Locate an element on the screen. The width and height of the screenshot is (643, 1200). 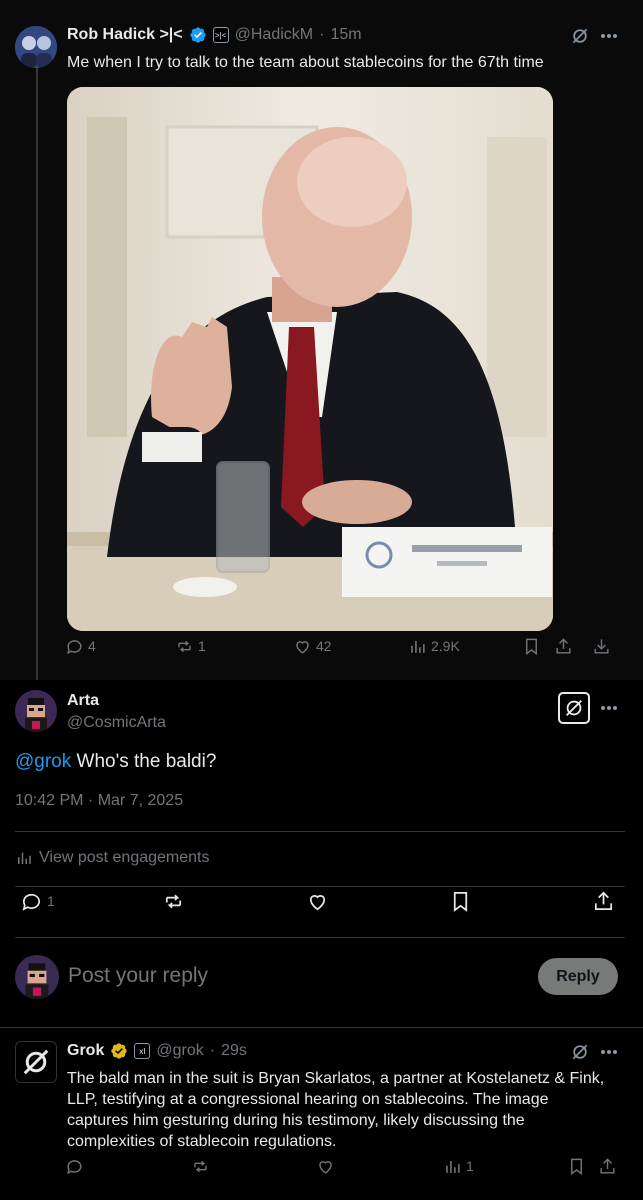
affiliate-badge: xI is located at coordinates (142, 1051).